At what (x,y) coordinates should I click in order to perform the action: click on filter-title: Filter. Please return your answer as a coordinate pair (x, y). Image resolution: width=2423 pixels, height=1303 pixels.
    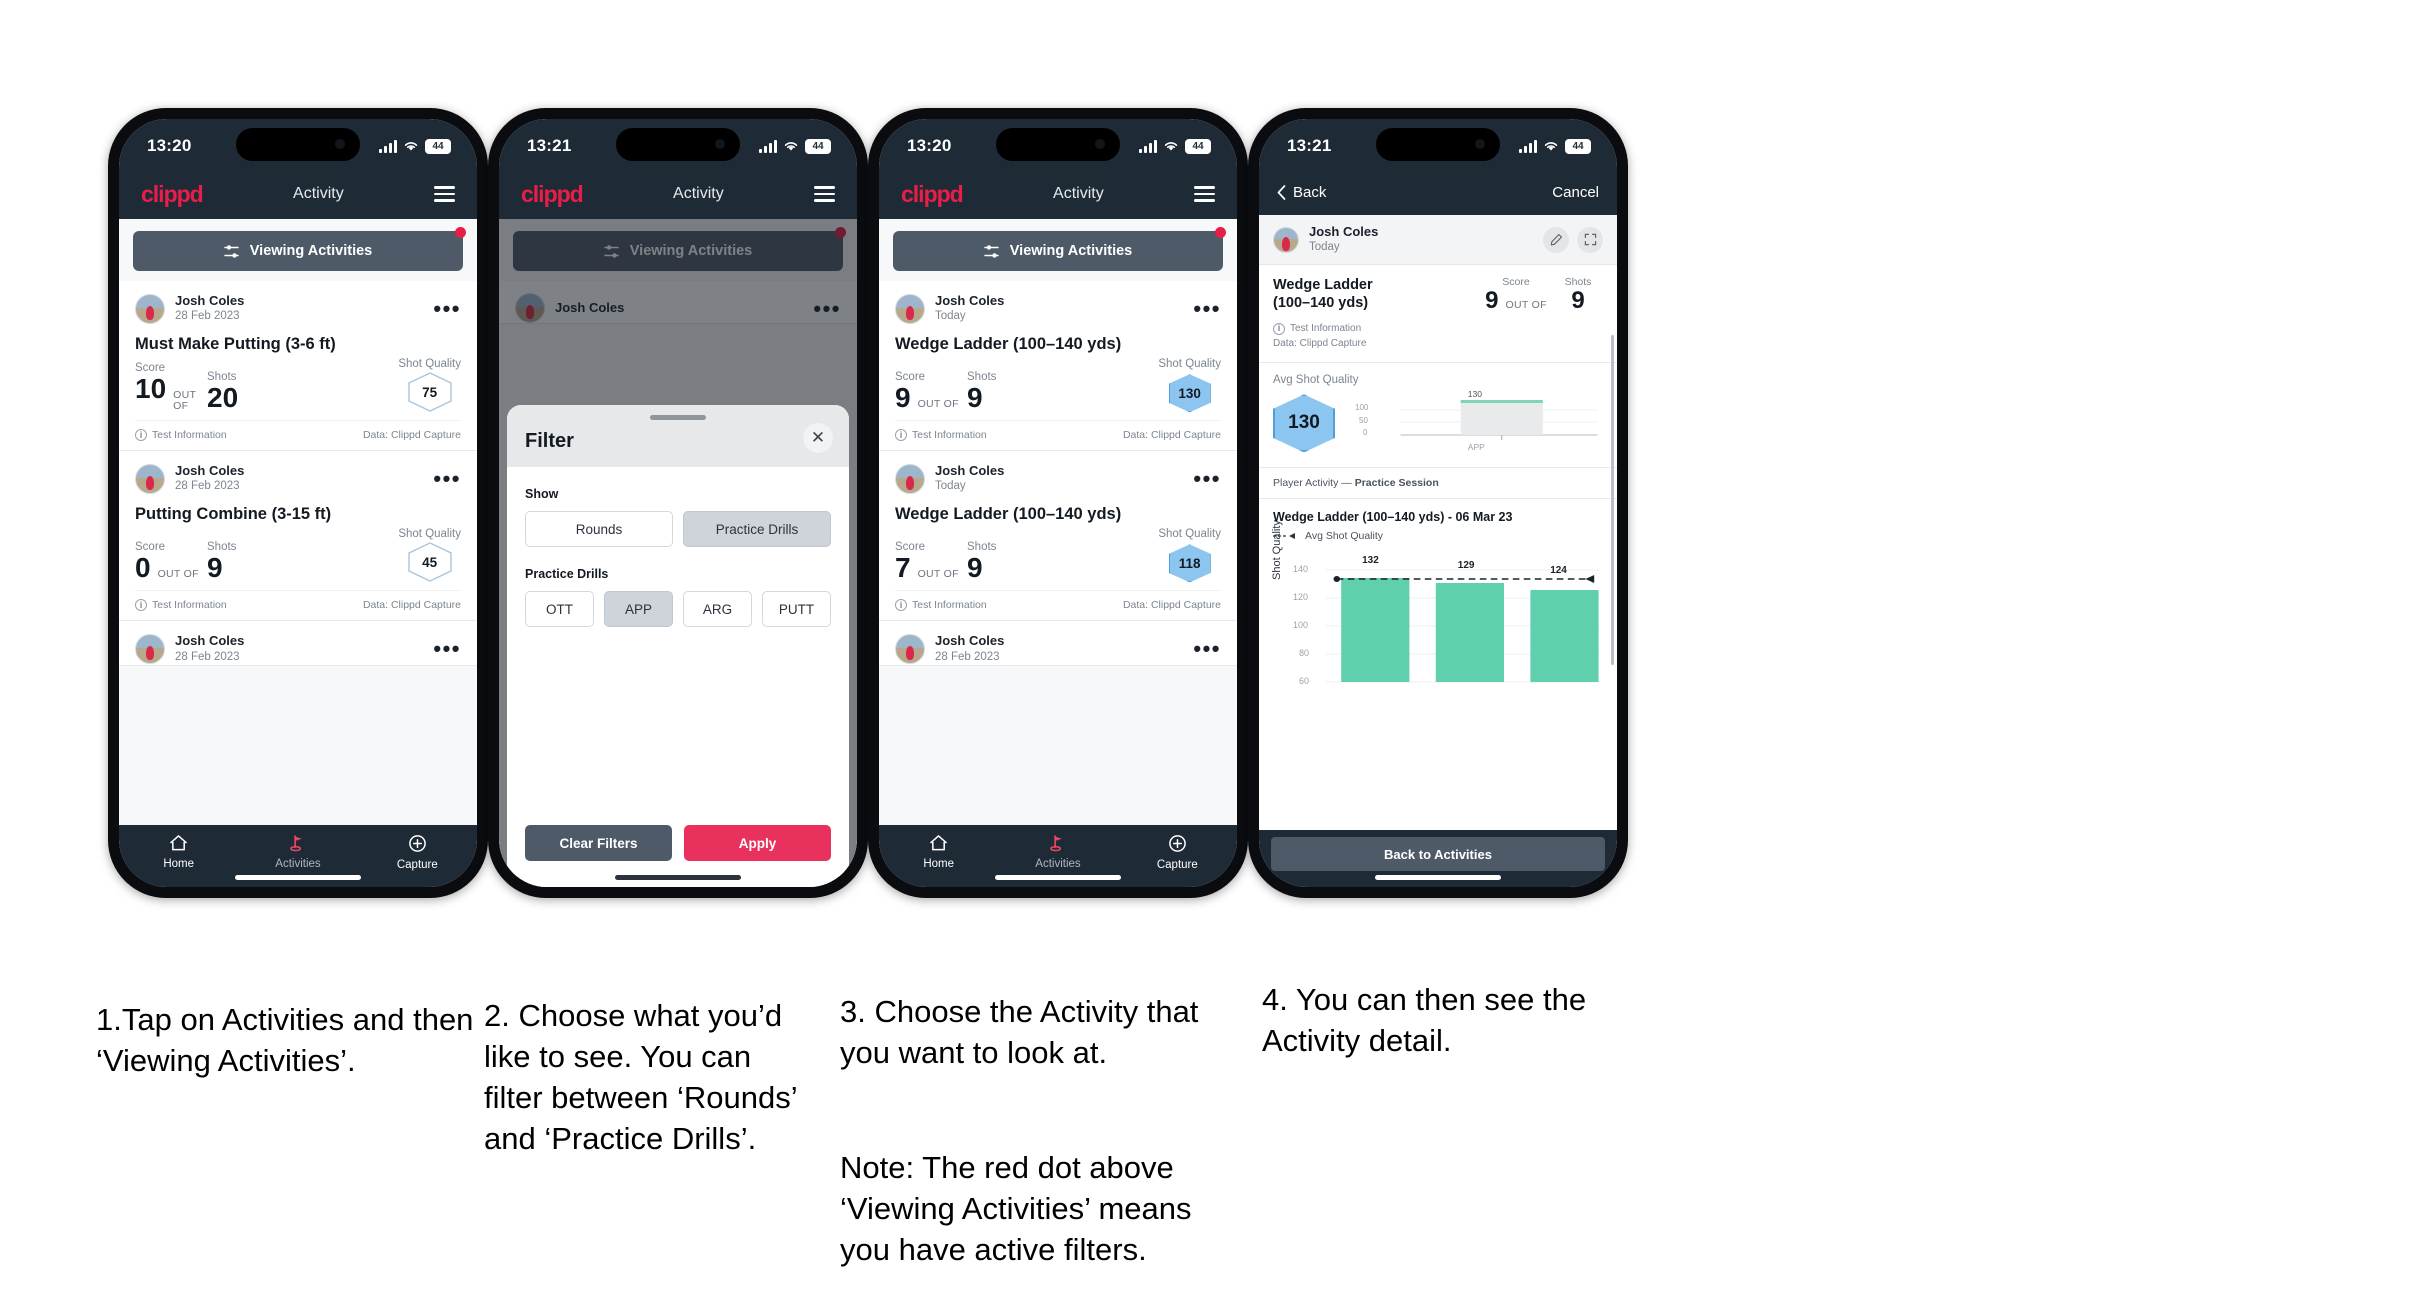
    Looking at the image, I should click on (549, 441).